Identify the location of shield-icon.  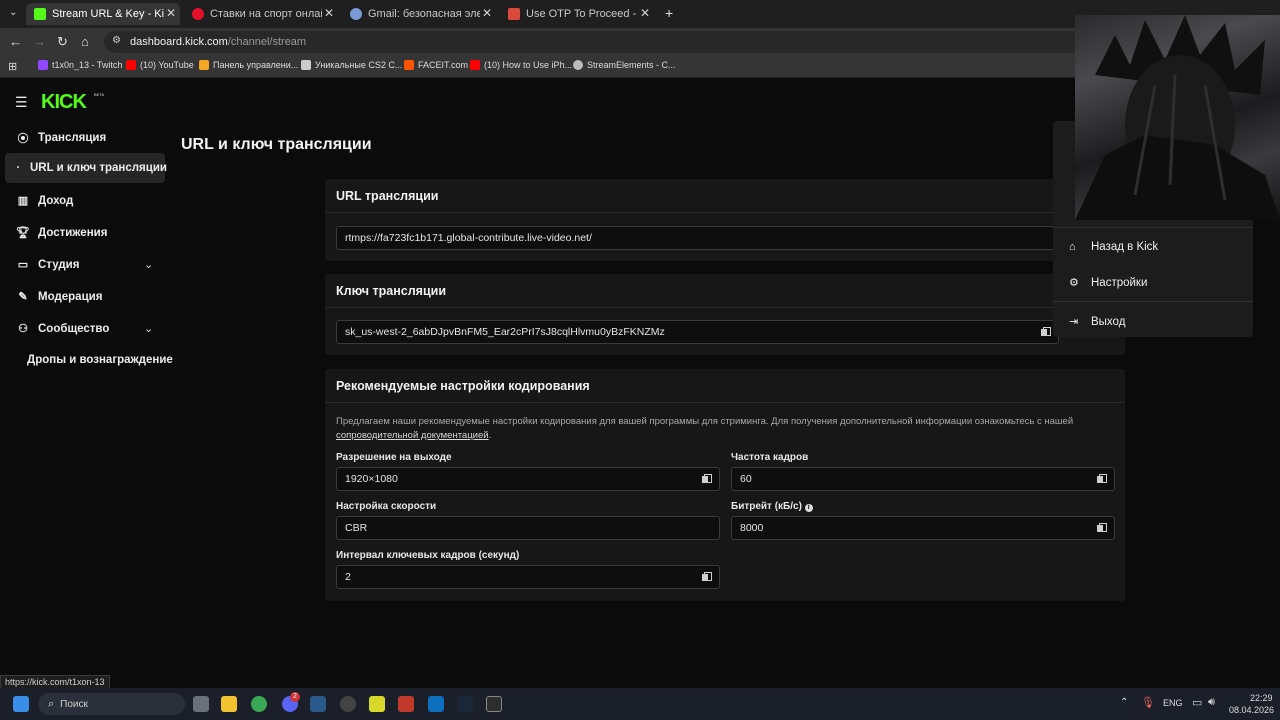
(406, 704).